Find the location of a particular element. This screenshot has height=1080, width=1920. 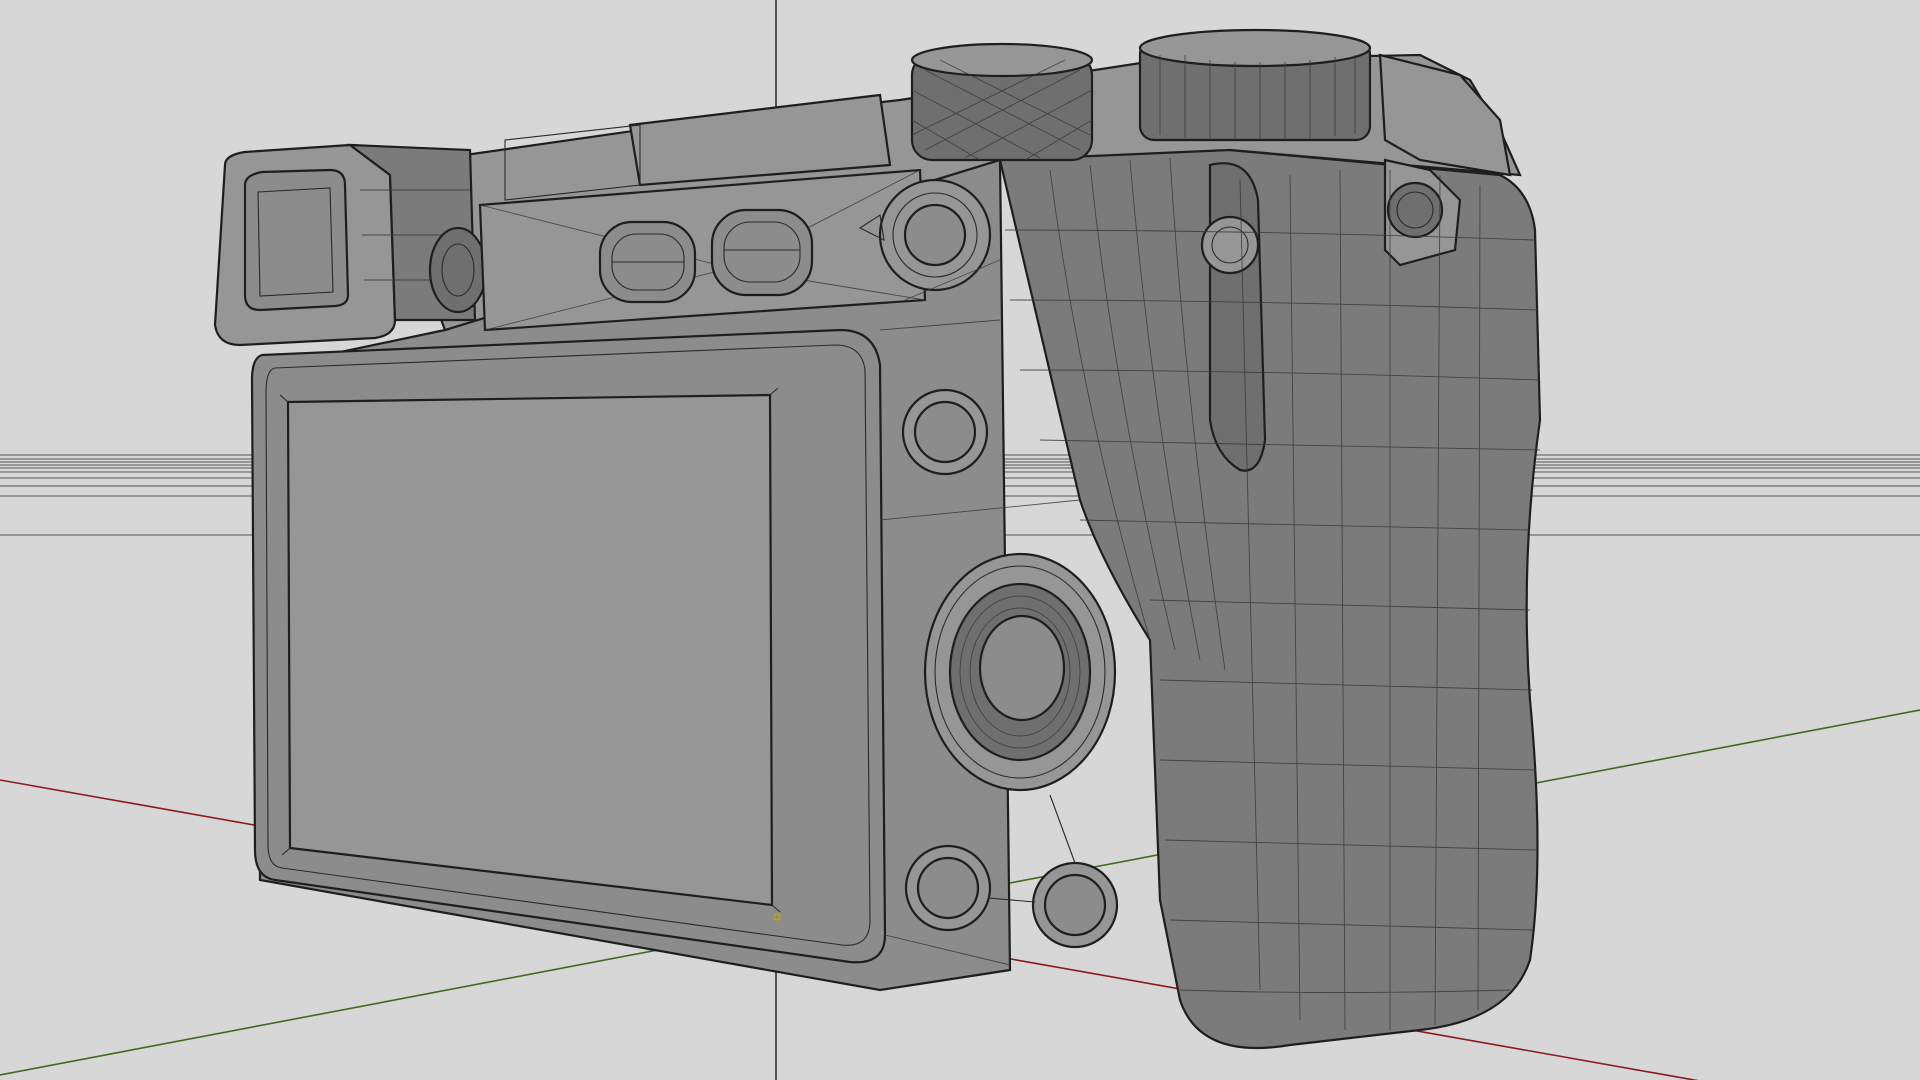

control-wheel is located at coordinates (1020, 672).